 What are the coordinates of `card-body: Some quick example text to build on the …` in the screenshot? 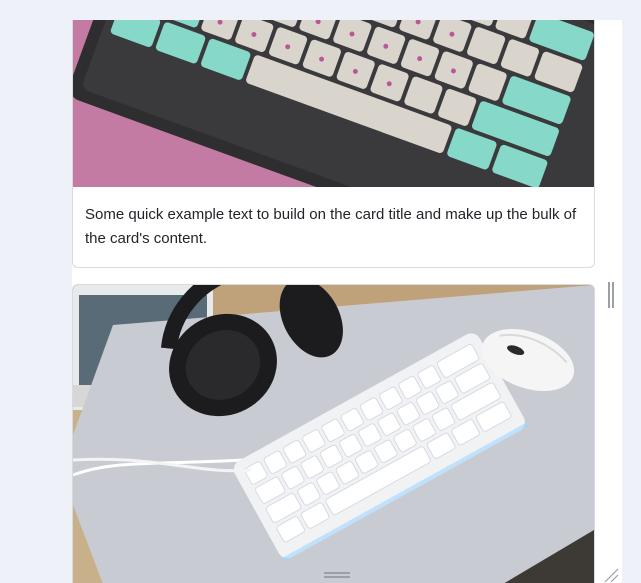 It's located at (333, 219).